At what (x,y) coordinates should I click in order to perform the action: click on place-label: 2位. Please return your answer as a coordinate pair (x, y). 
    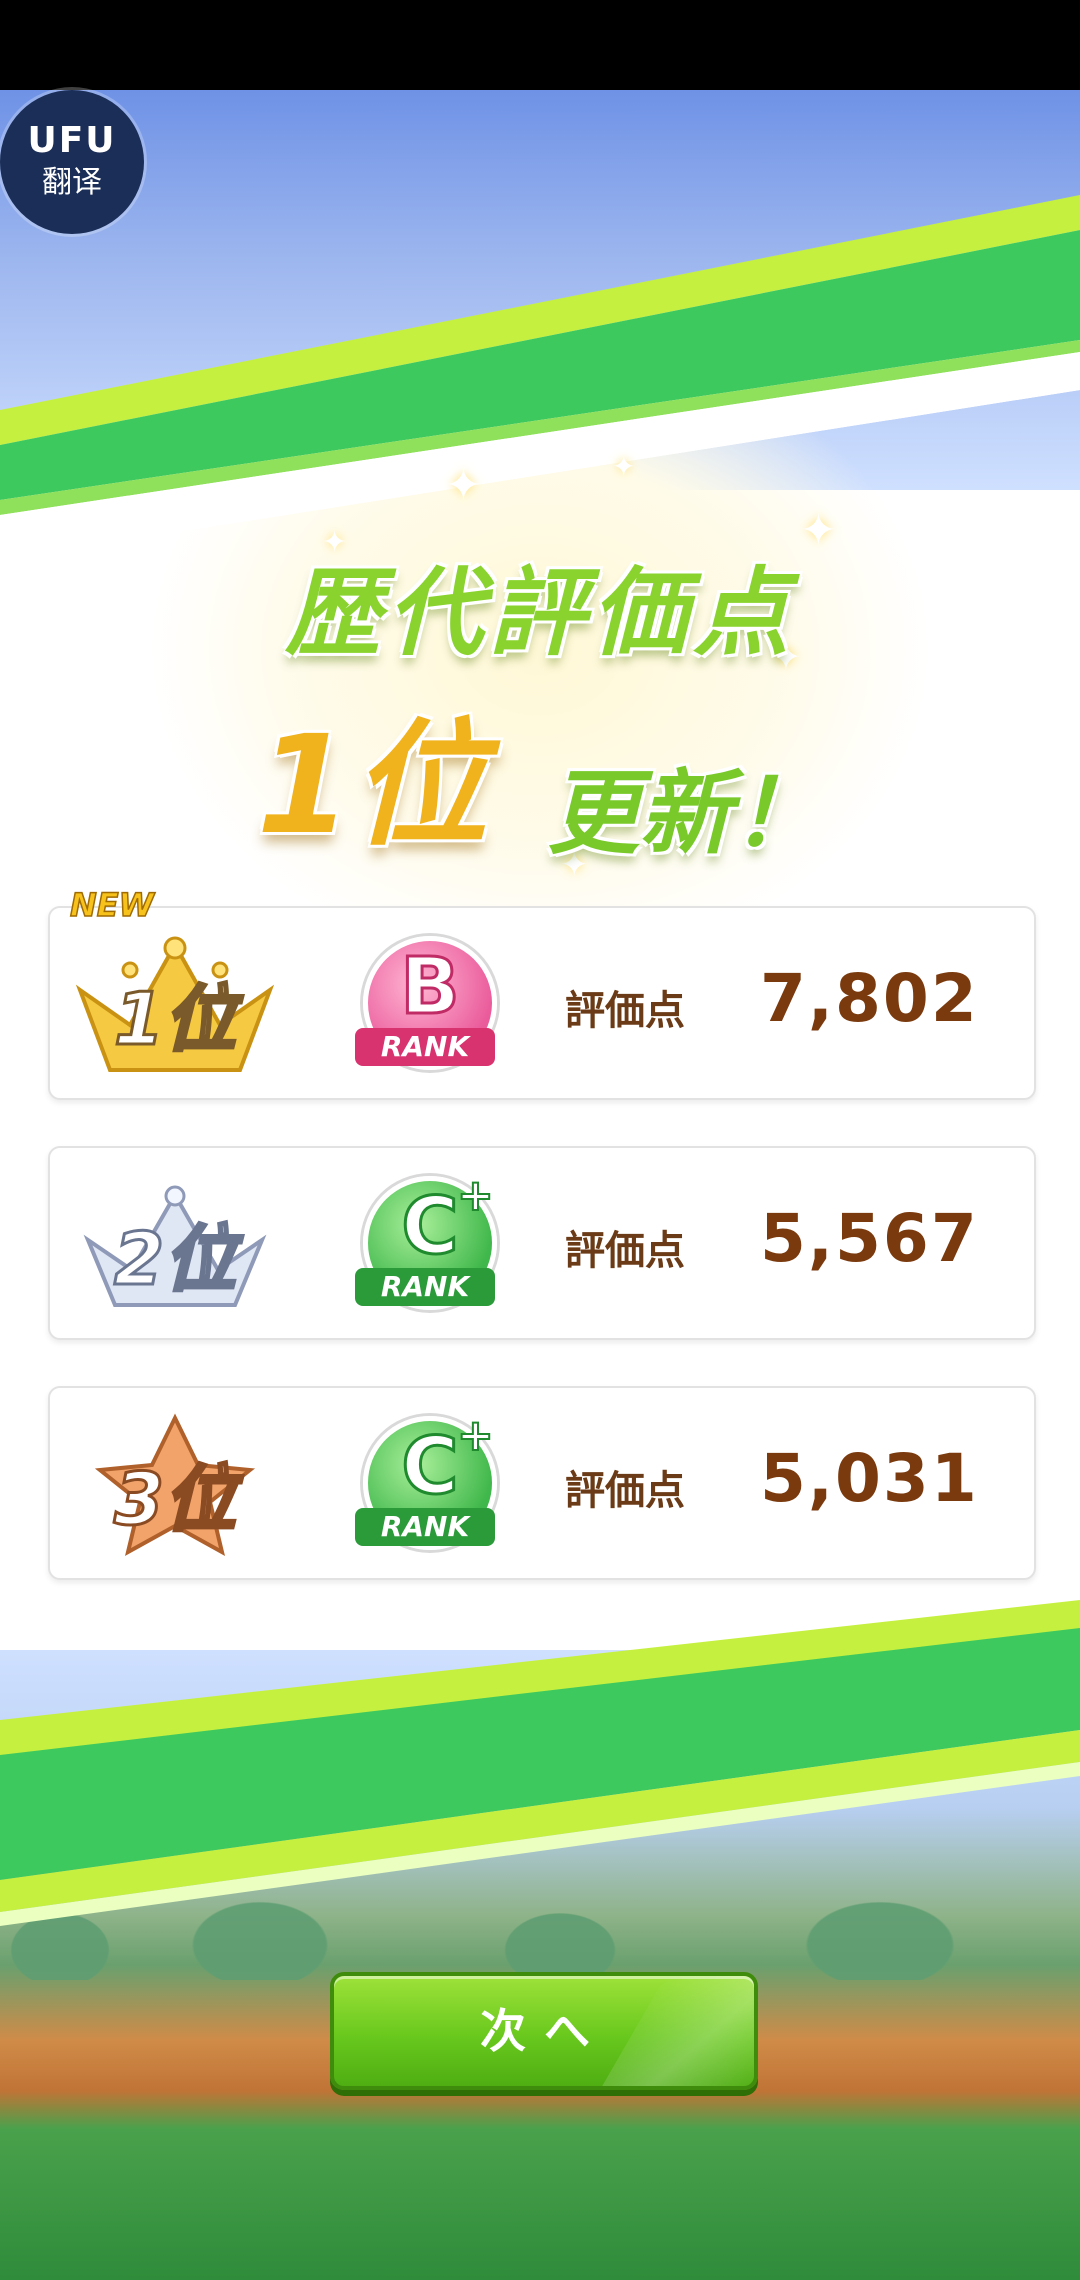
    Looking at the image, I should click on (174, 1259).